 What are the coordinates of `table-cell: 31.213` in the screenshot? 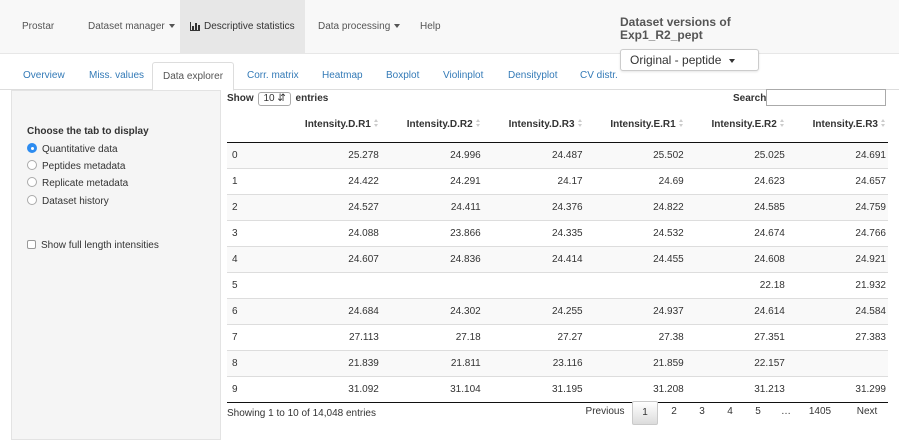 It's located at (736, 389).